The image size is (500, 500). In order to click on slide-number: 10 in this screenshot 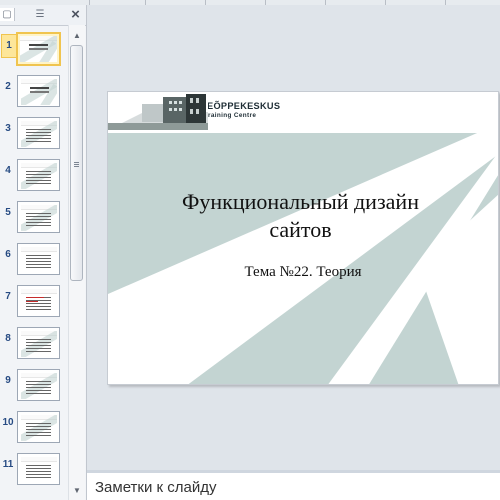, I will do `click(8, 422)`.